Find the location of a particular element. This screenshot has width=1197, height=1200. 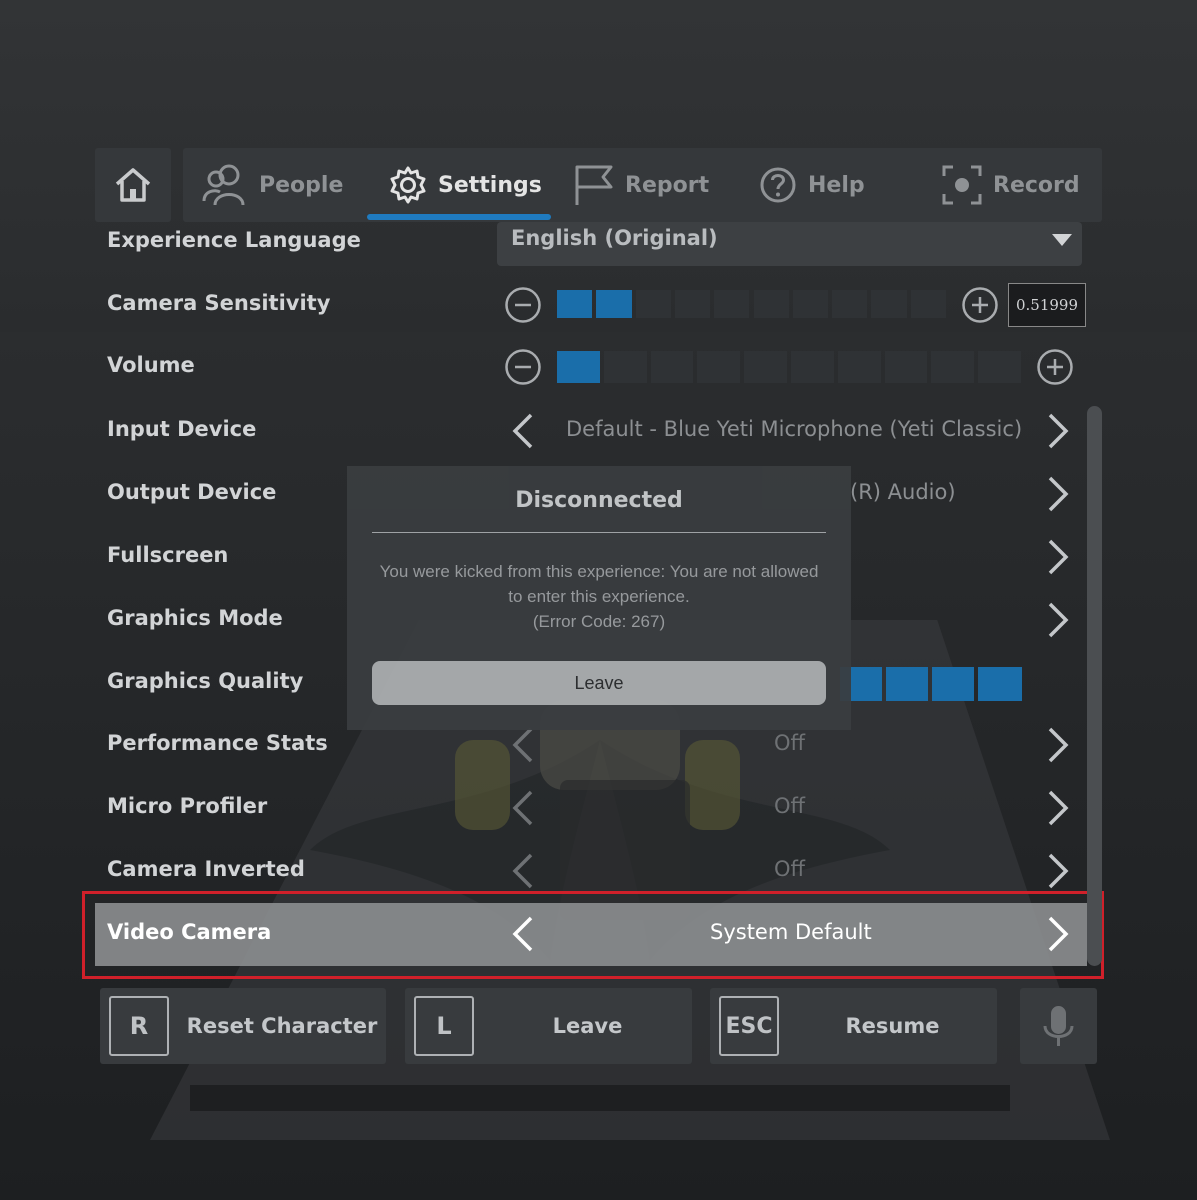

setting-label-volume: Volume is located at coordinates (151, 365).